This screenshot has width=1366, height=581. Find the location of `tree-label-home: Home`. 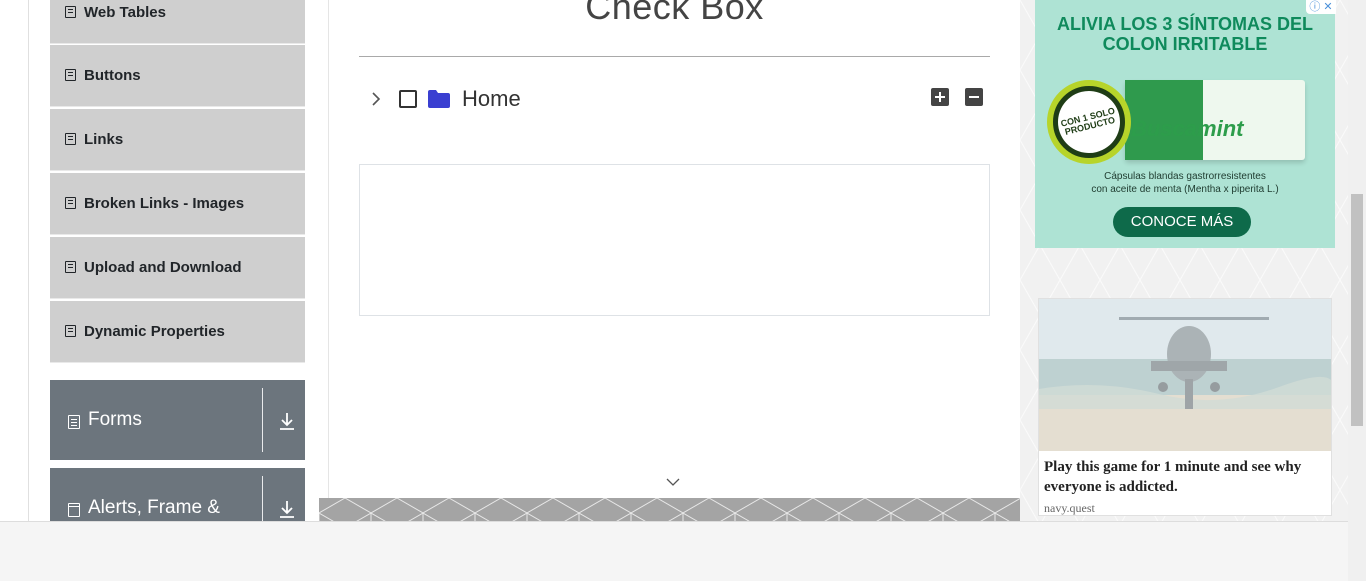

tree-label-home: Home is located at coordinates (491, 99).